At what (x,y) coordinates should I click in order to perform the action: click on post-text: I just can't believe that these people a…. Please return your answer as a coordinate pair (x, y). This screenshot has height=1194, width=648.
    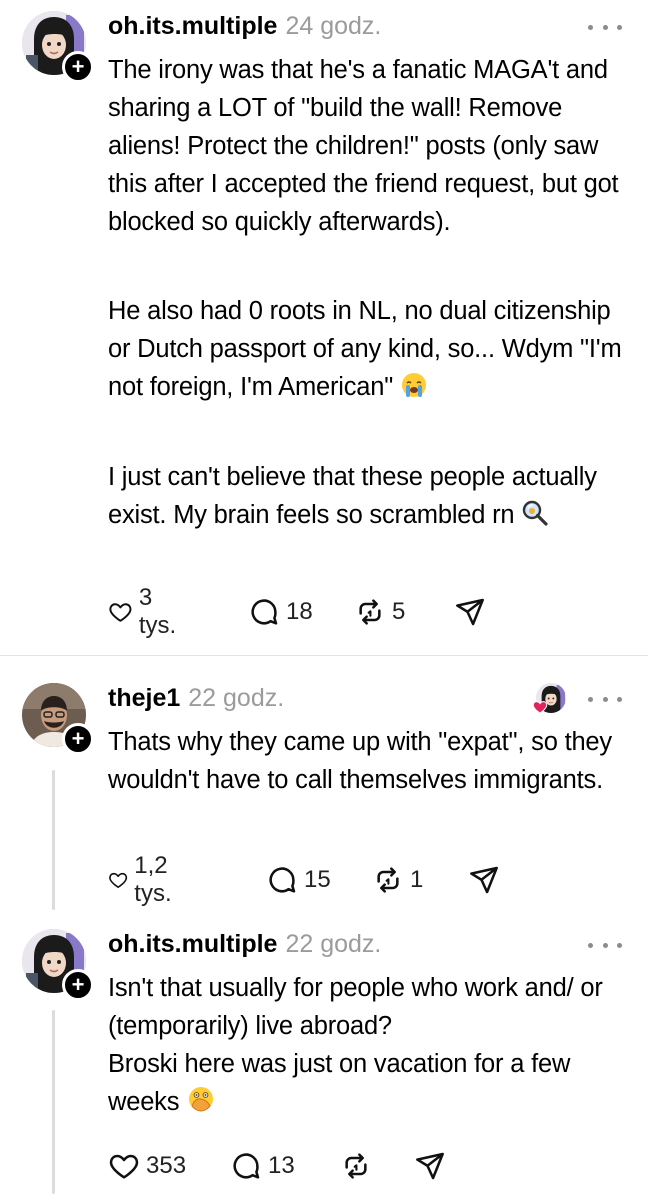
    Looking at the image, I should click on (368, 498).